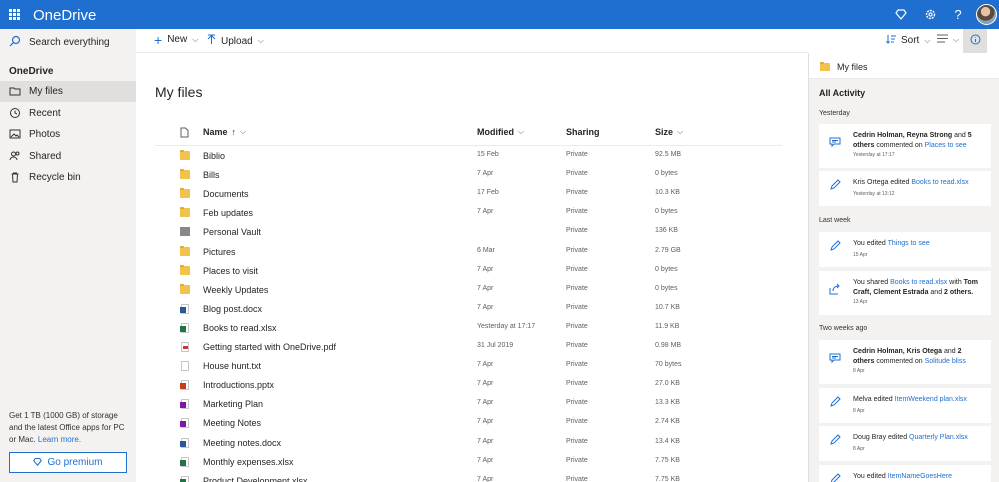 Image resolution: width=999 pixels, height=482 pixels. I want to click on activity-group-heading: Two weeks ago, so click(843, 328).